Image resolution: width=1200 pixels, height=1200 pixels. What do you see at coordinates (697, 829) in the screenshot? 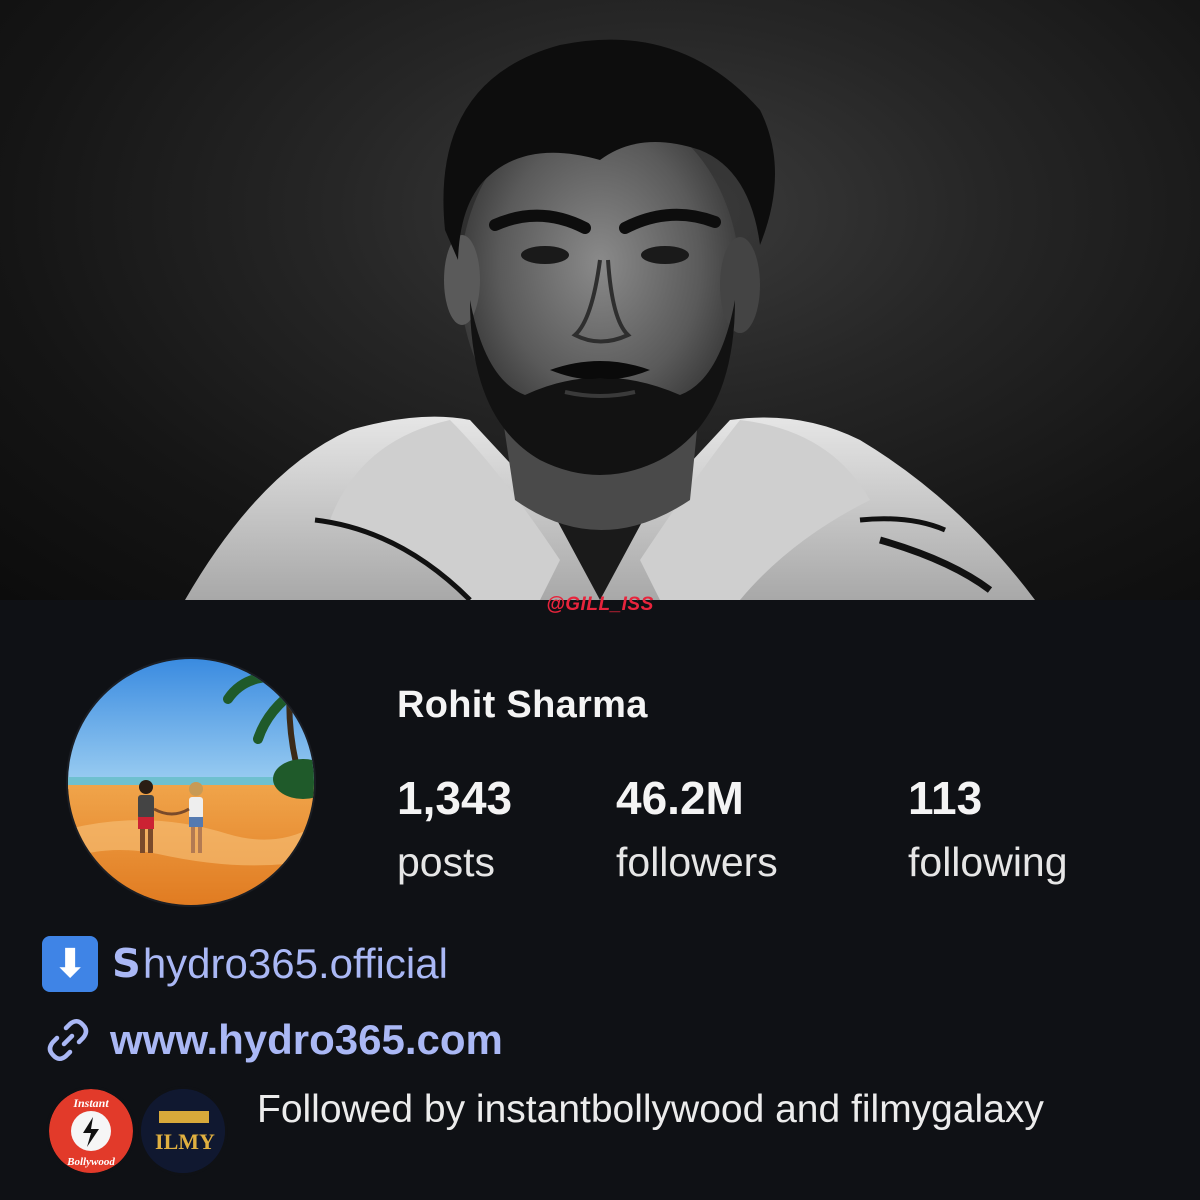
I see `stat-followers: 46.2M followers` at bounding box center [697, 829].